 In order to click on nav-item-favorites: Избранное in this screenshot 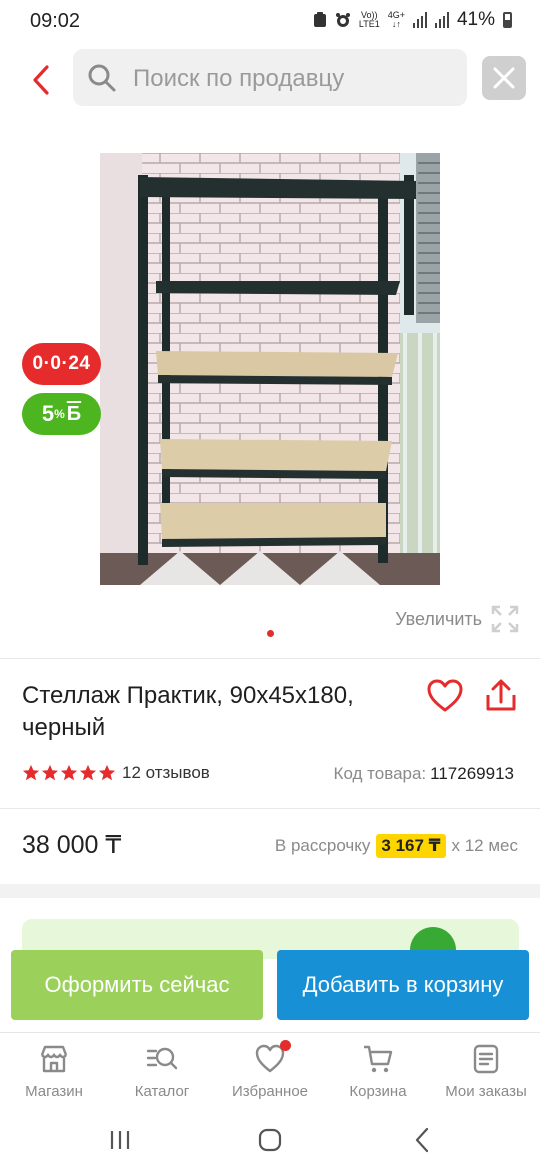, I will do `click(270, 1072)`.